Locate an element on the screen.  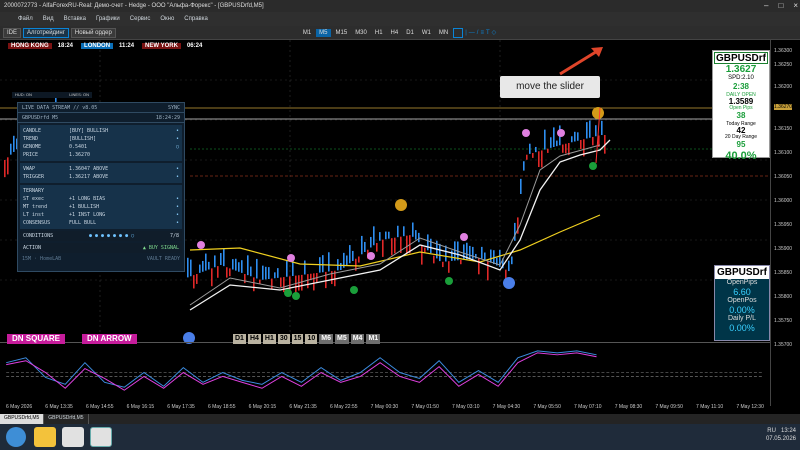
tf-mn: MN is located at coordinates (443, 33).